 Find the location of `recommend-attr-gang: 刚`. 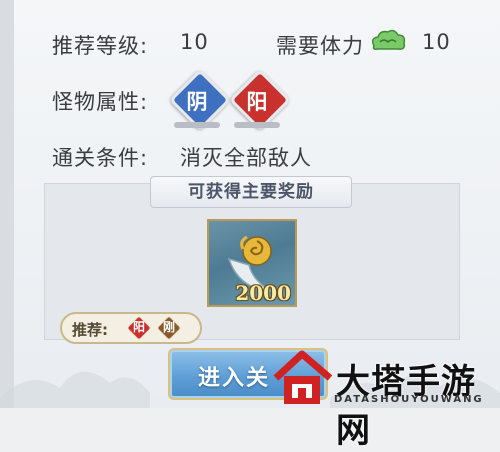

recommend-attr-gang: 刚 is located at coordinates (169, 328).